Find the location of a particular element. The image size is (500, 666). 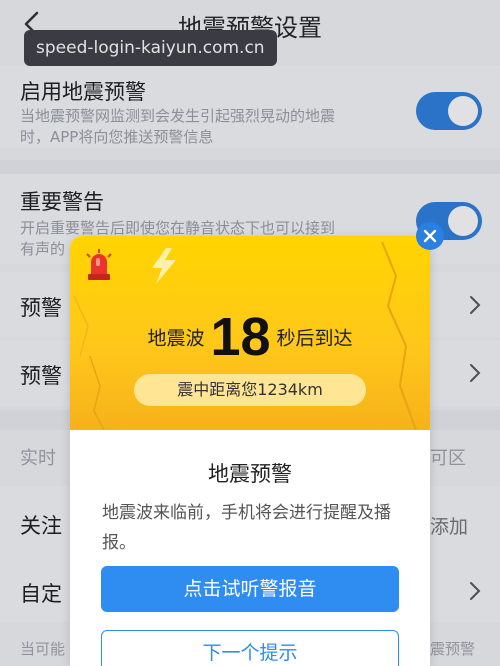

countdown: 地震波 18 秒后到达 is located at coordinates (250, 336).